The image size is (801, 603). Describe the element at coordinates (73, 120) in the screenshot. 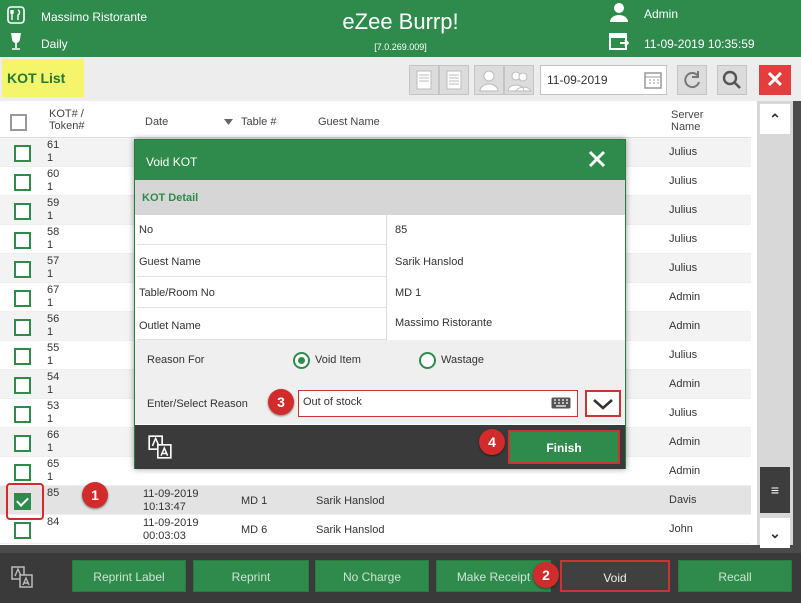

I see `col-kot: KOT# / Token#` at that location.